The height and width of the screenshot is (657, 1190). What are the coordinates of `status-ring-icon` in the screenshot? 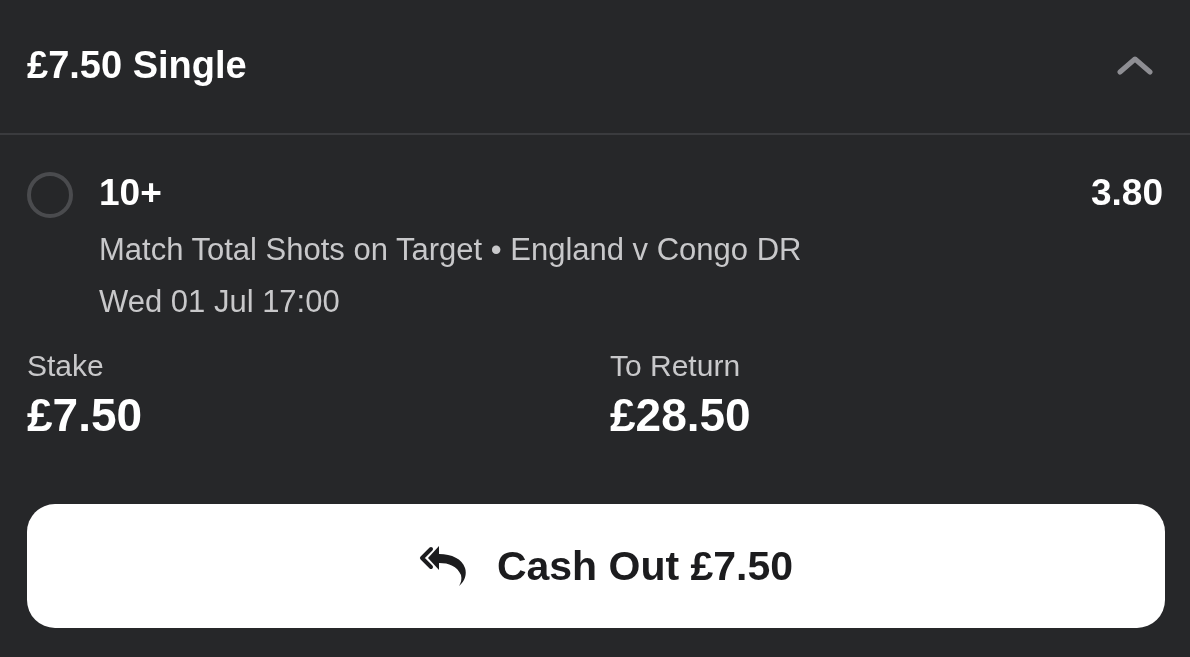 It's located at (50, 195).